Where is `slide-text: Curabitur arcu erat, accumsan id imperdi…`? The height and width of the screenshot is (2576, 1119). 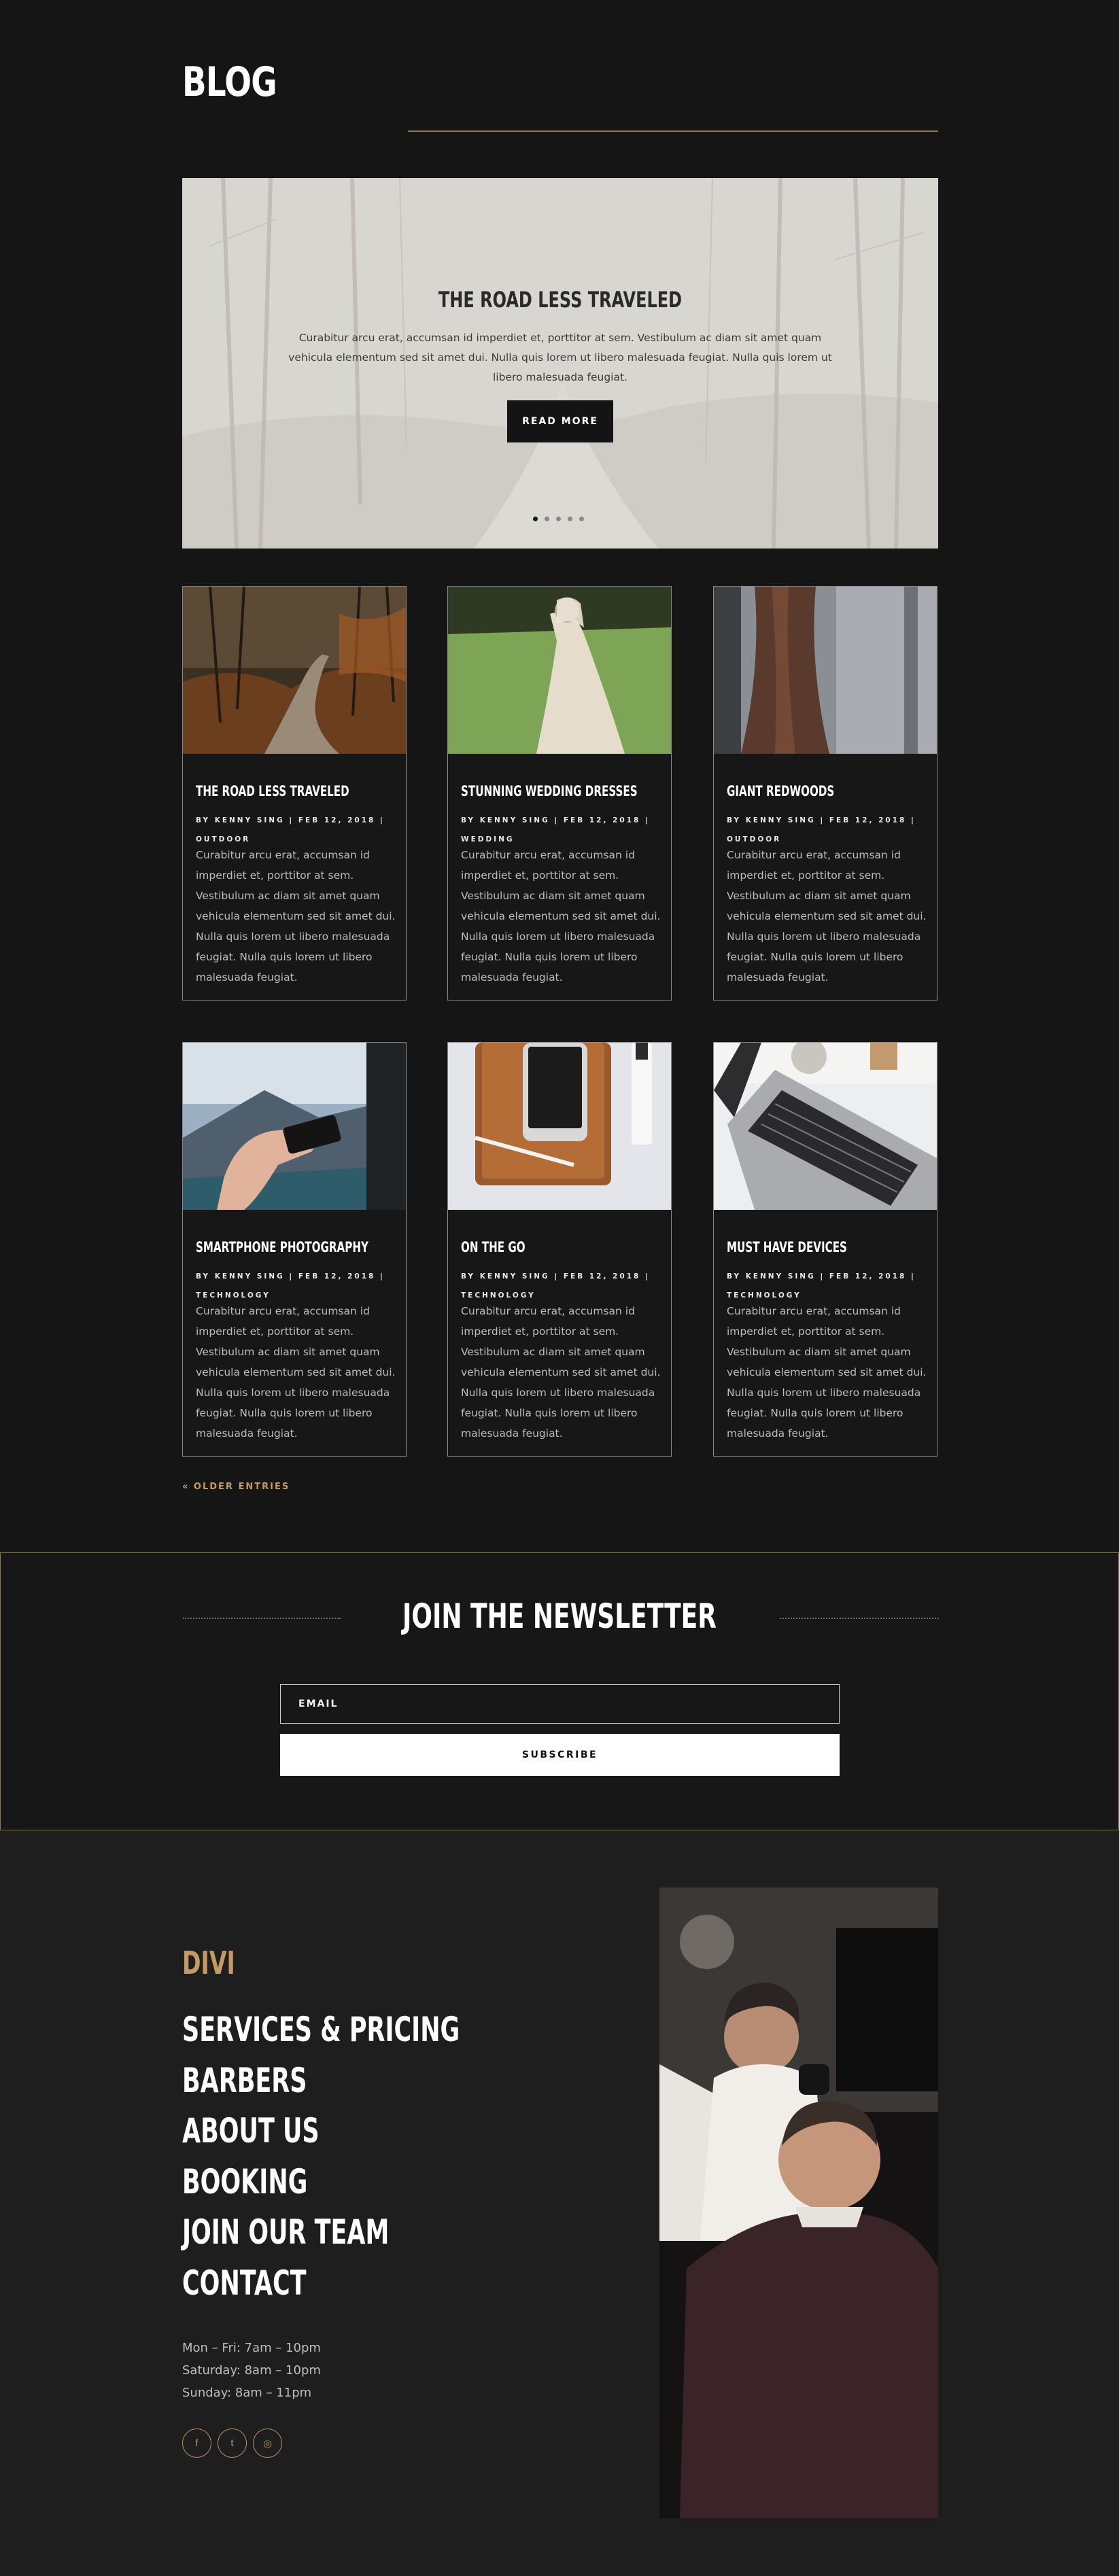 slide-text: Curabitur arcu erat, accumsan id imperdi… is located at coordinates (560, 357).